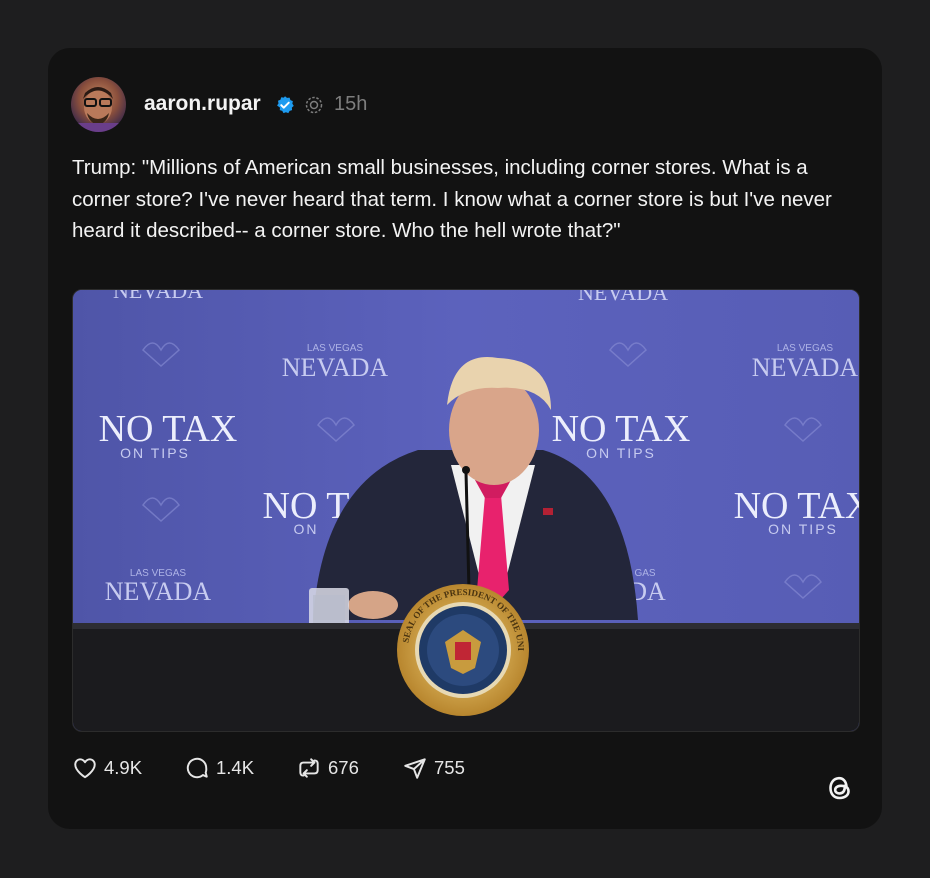 The width and height of the screenshot is (930, 878). What do you see at coordinates (197, 768) in the screenshot?
I see `comment-icon` at bounding box center [197, 768].